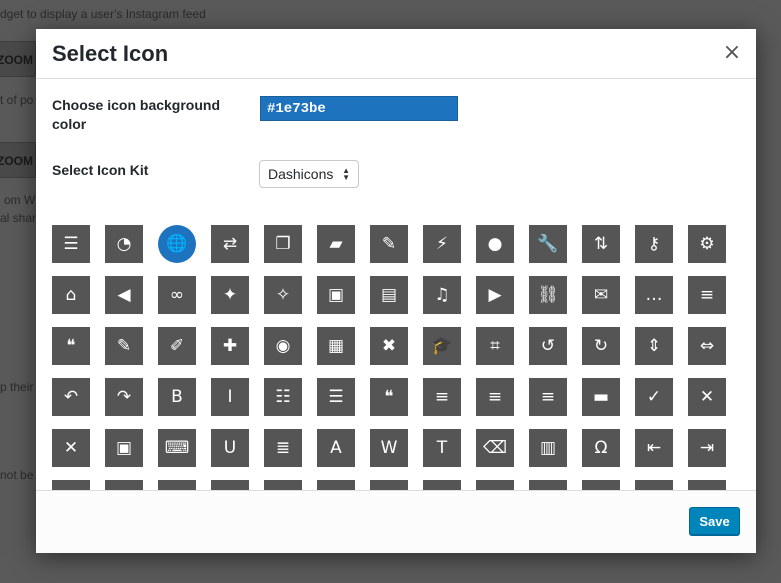  Describe the element at coordinates (707, 295) in the screenshot. I see `document-icon: ≡` at that location.